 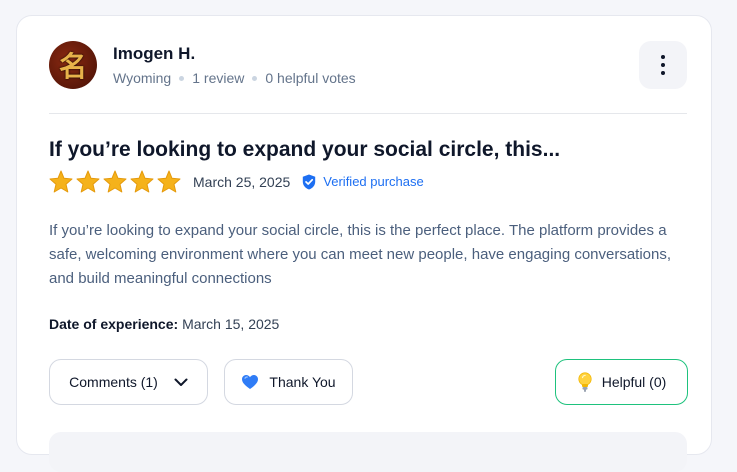 I want to click on avatar-glyph: 名, so click(x=72, y=66).